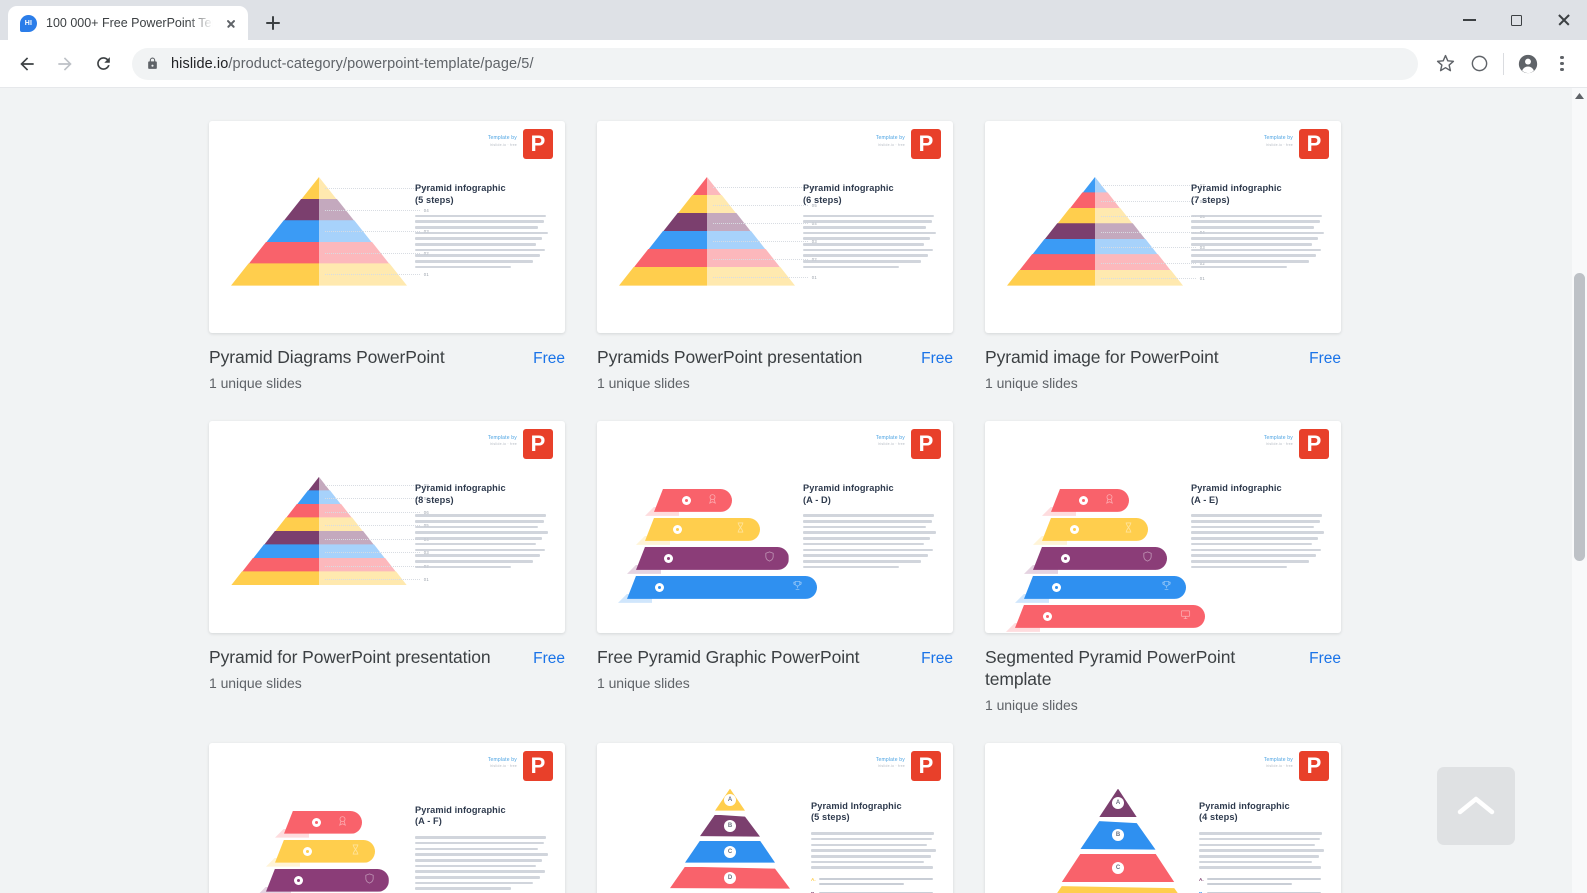 This screenshot has width=1587, height=893. I want to click on product-title-link: Pyramid for PowerPoint presentation, so click(350, 658).